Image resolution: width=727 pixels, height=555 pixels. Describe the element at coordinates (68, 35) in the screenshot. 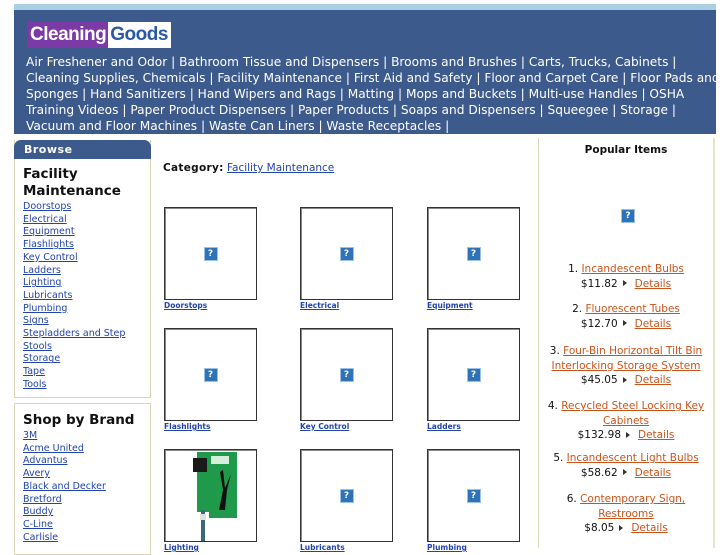

I see `logo-part-cleaning: Cleaning` at that location.